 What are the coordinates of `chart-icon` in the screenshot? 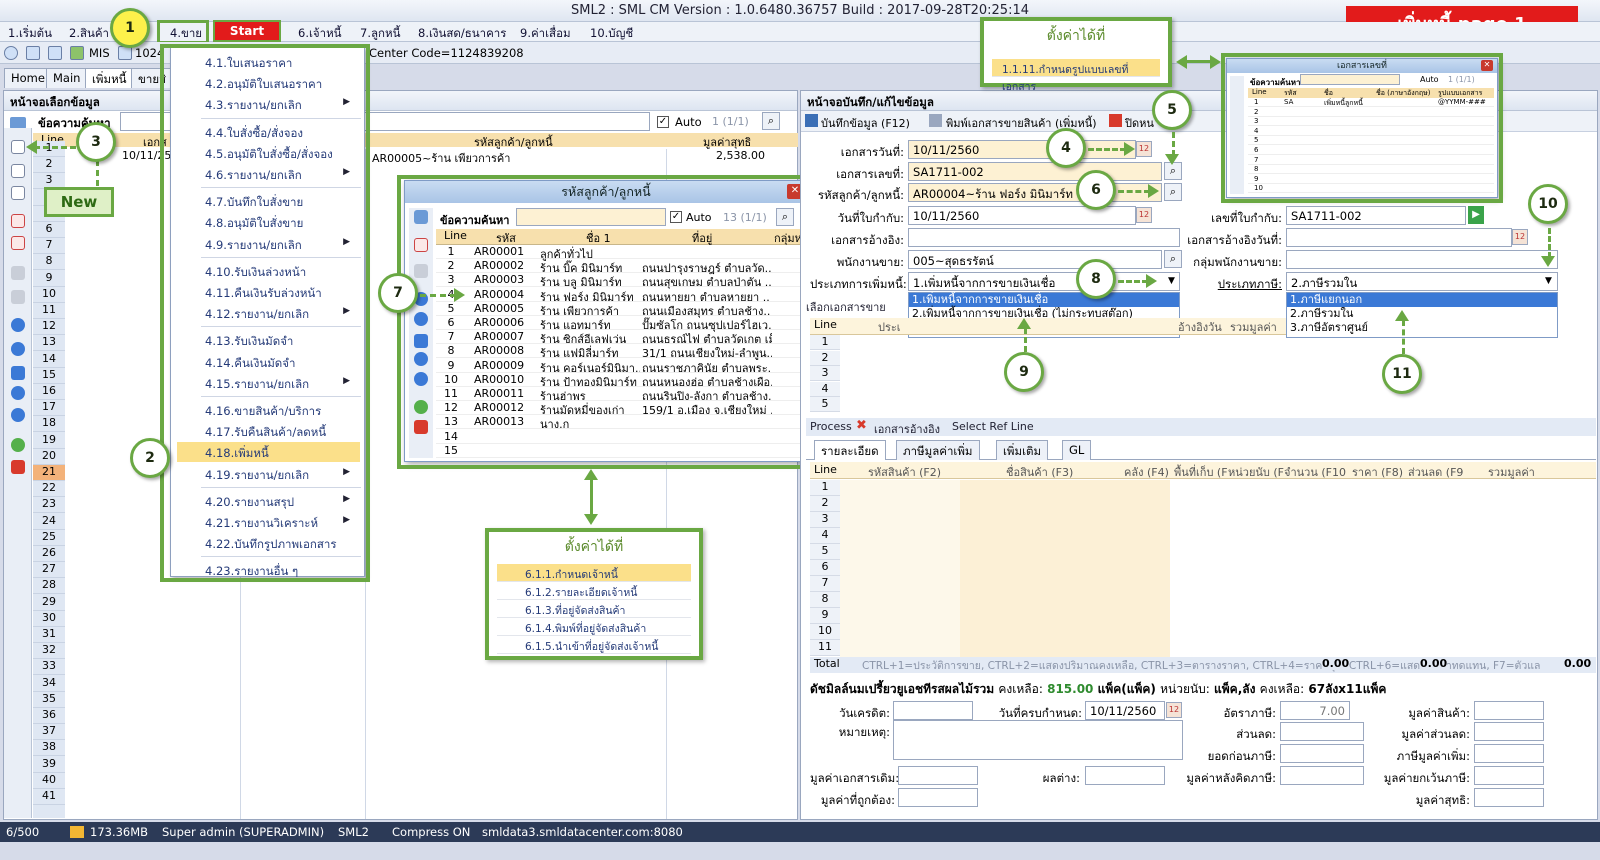 It's located at (77, 53).